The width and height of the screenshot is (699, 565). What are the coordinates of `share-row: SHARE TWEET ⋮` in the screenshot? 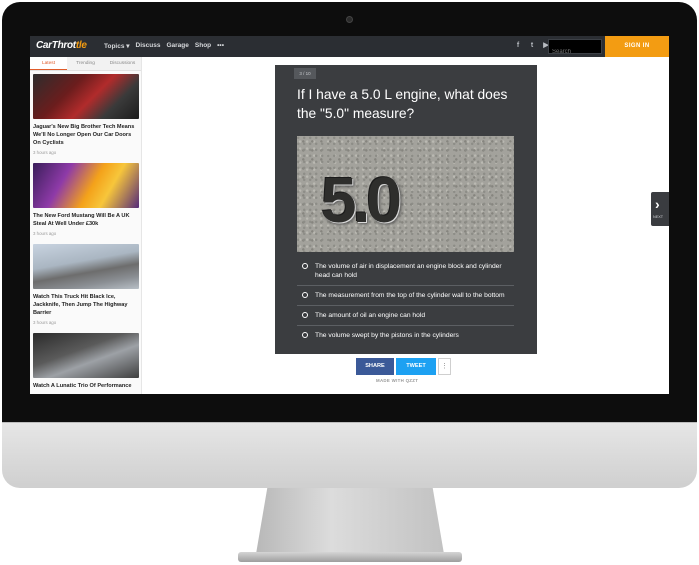 It's located at (403, 366).